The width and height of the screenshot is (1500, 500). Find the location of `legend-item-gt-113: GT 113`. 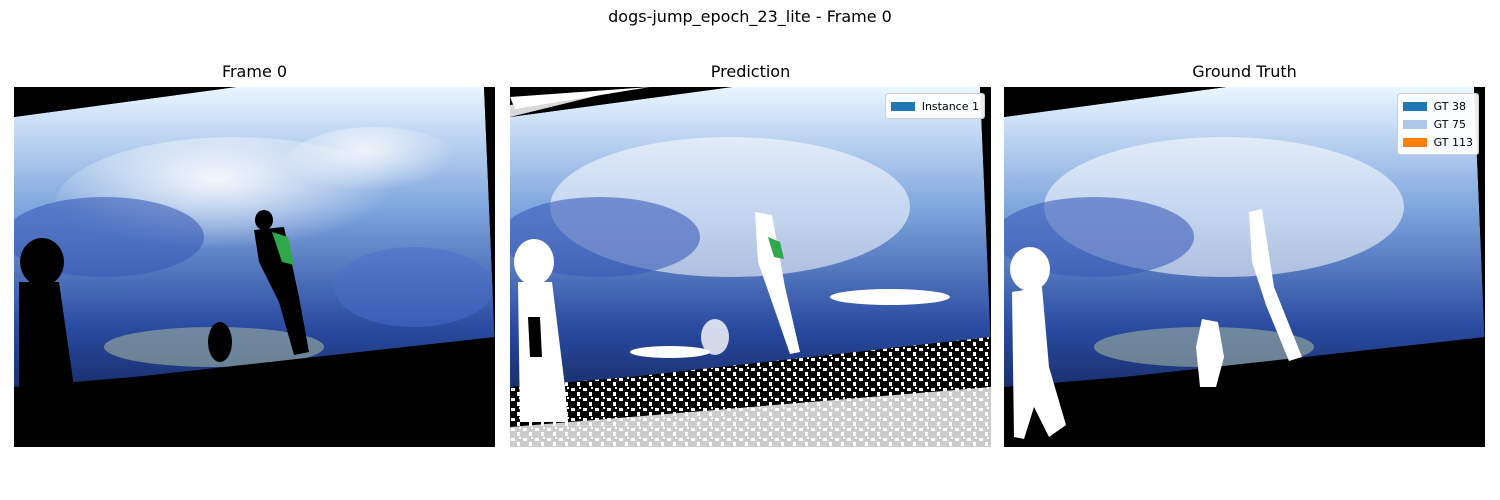

legend-item-gt-113: GT 113 is located at coordinates (1437, 142).